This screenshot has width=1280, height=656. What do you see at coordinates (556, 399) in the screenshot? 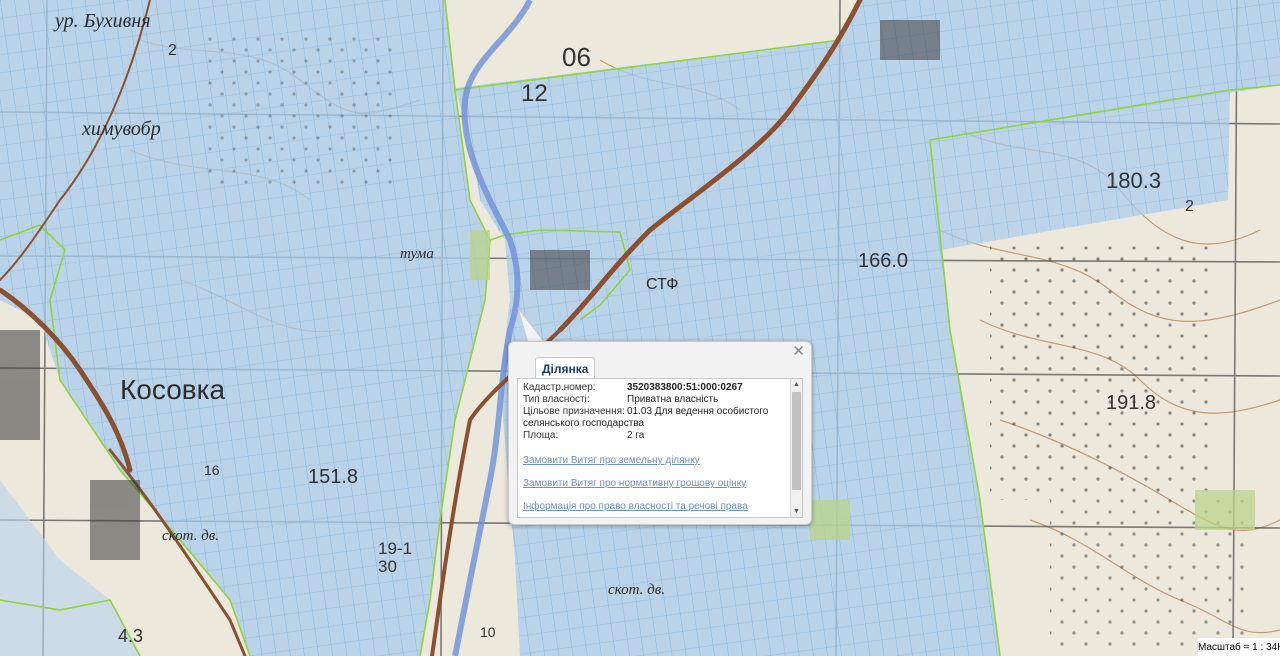
I see `field-label: Тип власності:` at bounding box center [556, 399].